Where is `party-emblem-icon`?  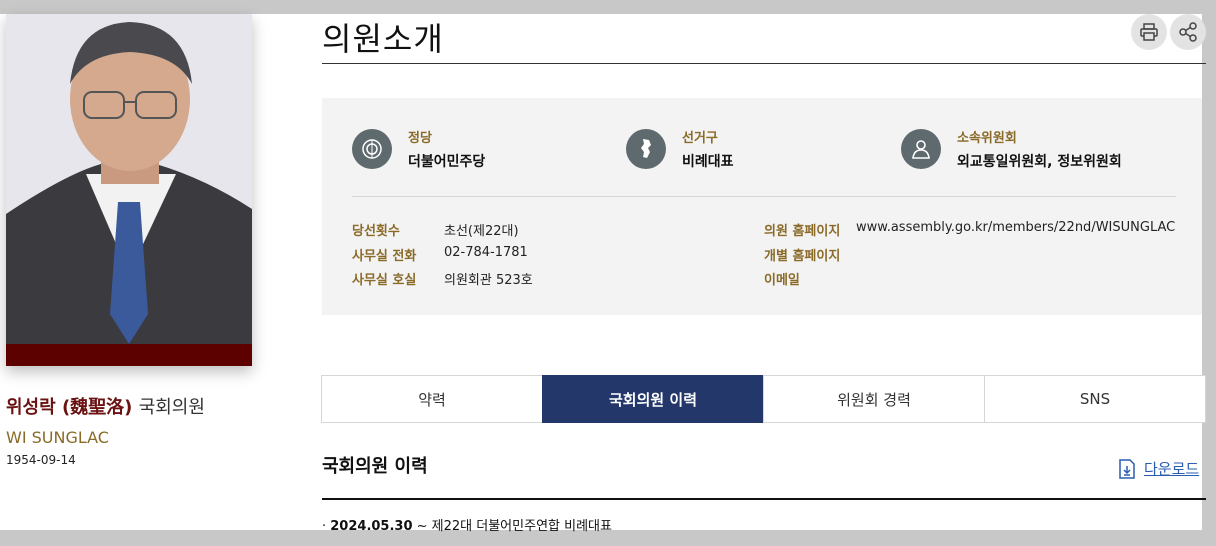 party-emblem-icon is located at coordinates (372, 149).